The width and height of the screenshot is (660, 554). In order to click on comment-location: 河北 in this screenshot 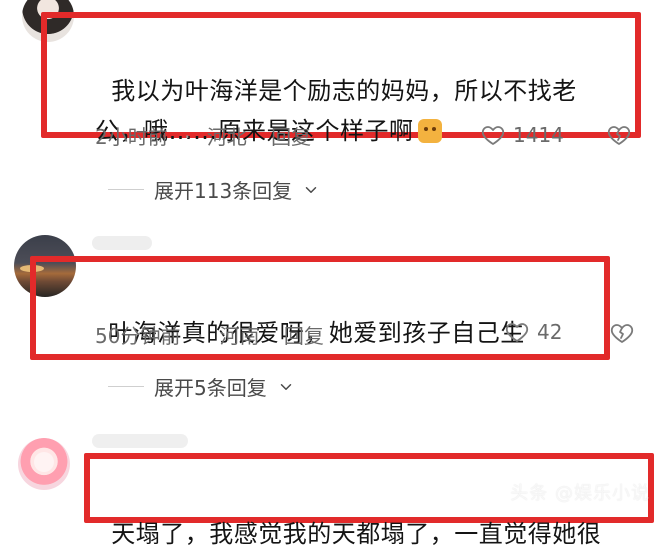, I will do `click(226, 137)`.